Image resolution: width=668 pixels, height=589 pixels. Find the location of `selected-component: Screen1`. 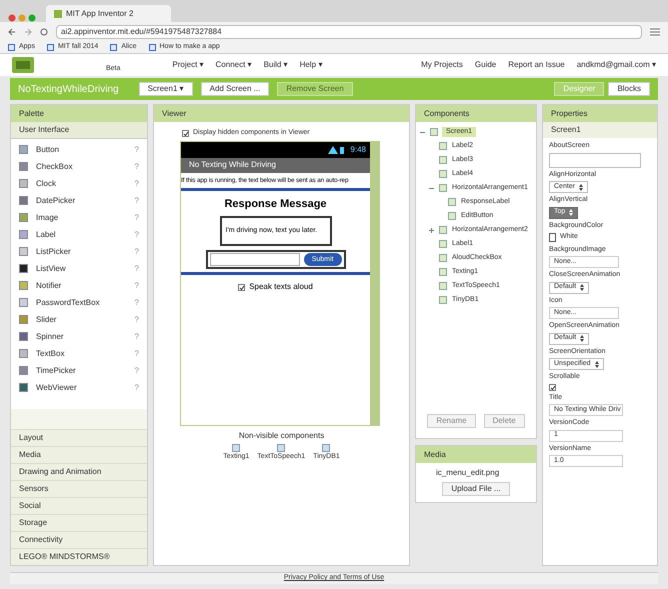

selected-component: Screen1 is located at coordinates (600, 130).